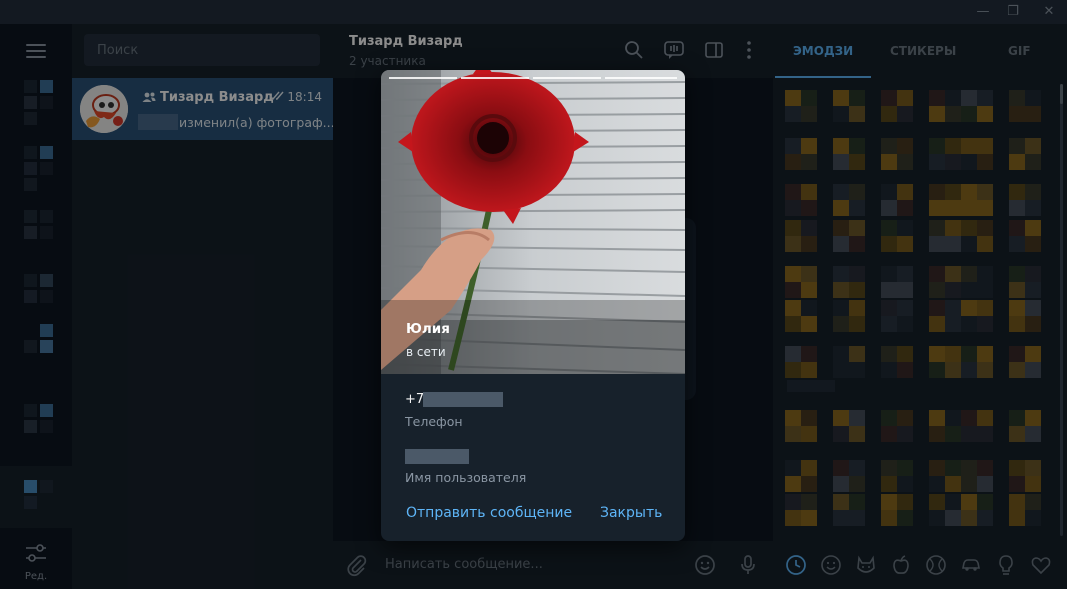 Image resolution: width=1067 pixels, height=589 pixels. I want to click on travel-icon, so click(971, 565).